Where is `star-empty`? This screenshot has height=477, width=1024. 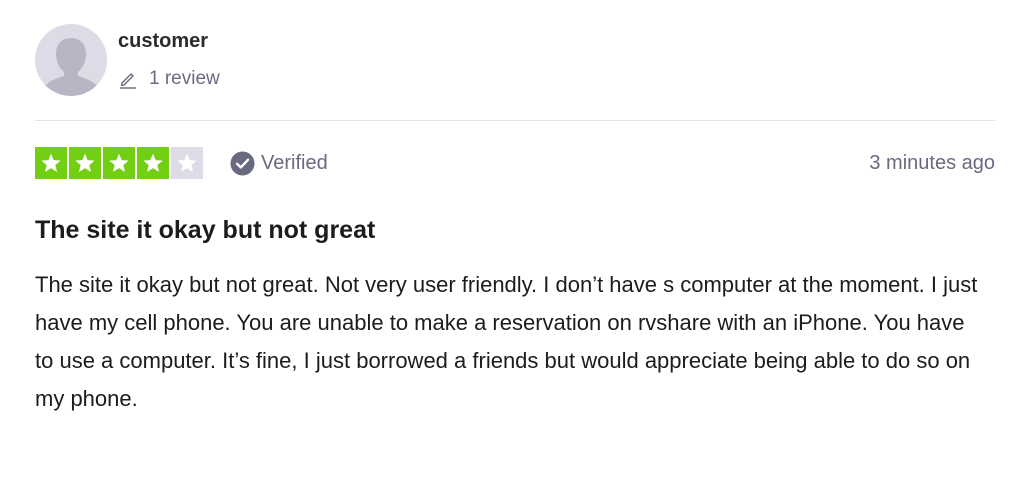 star-empty is located at coordinates (187, 163).